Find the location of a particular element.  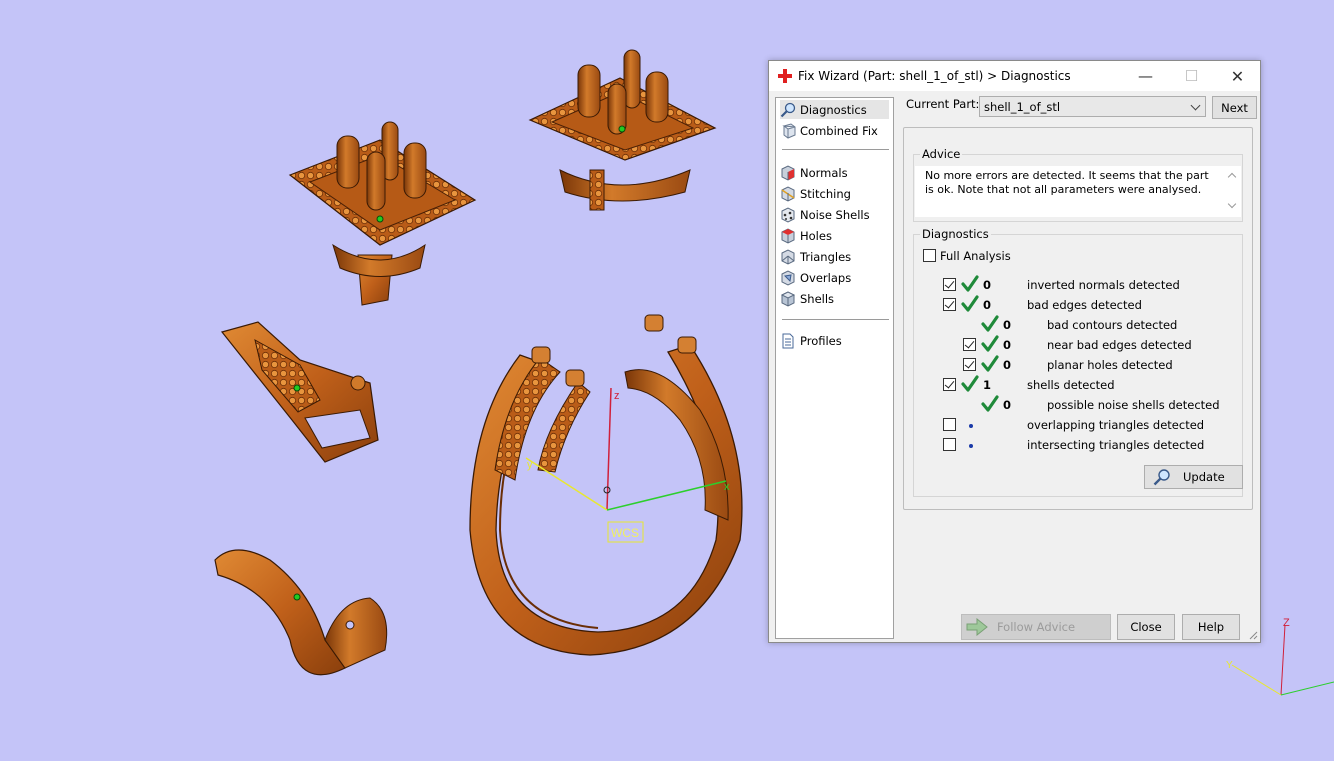

nav-label: Normals is located at coordinates (824, 172).